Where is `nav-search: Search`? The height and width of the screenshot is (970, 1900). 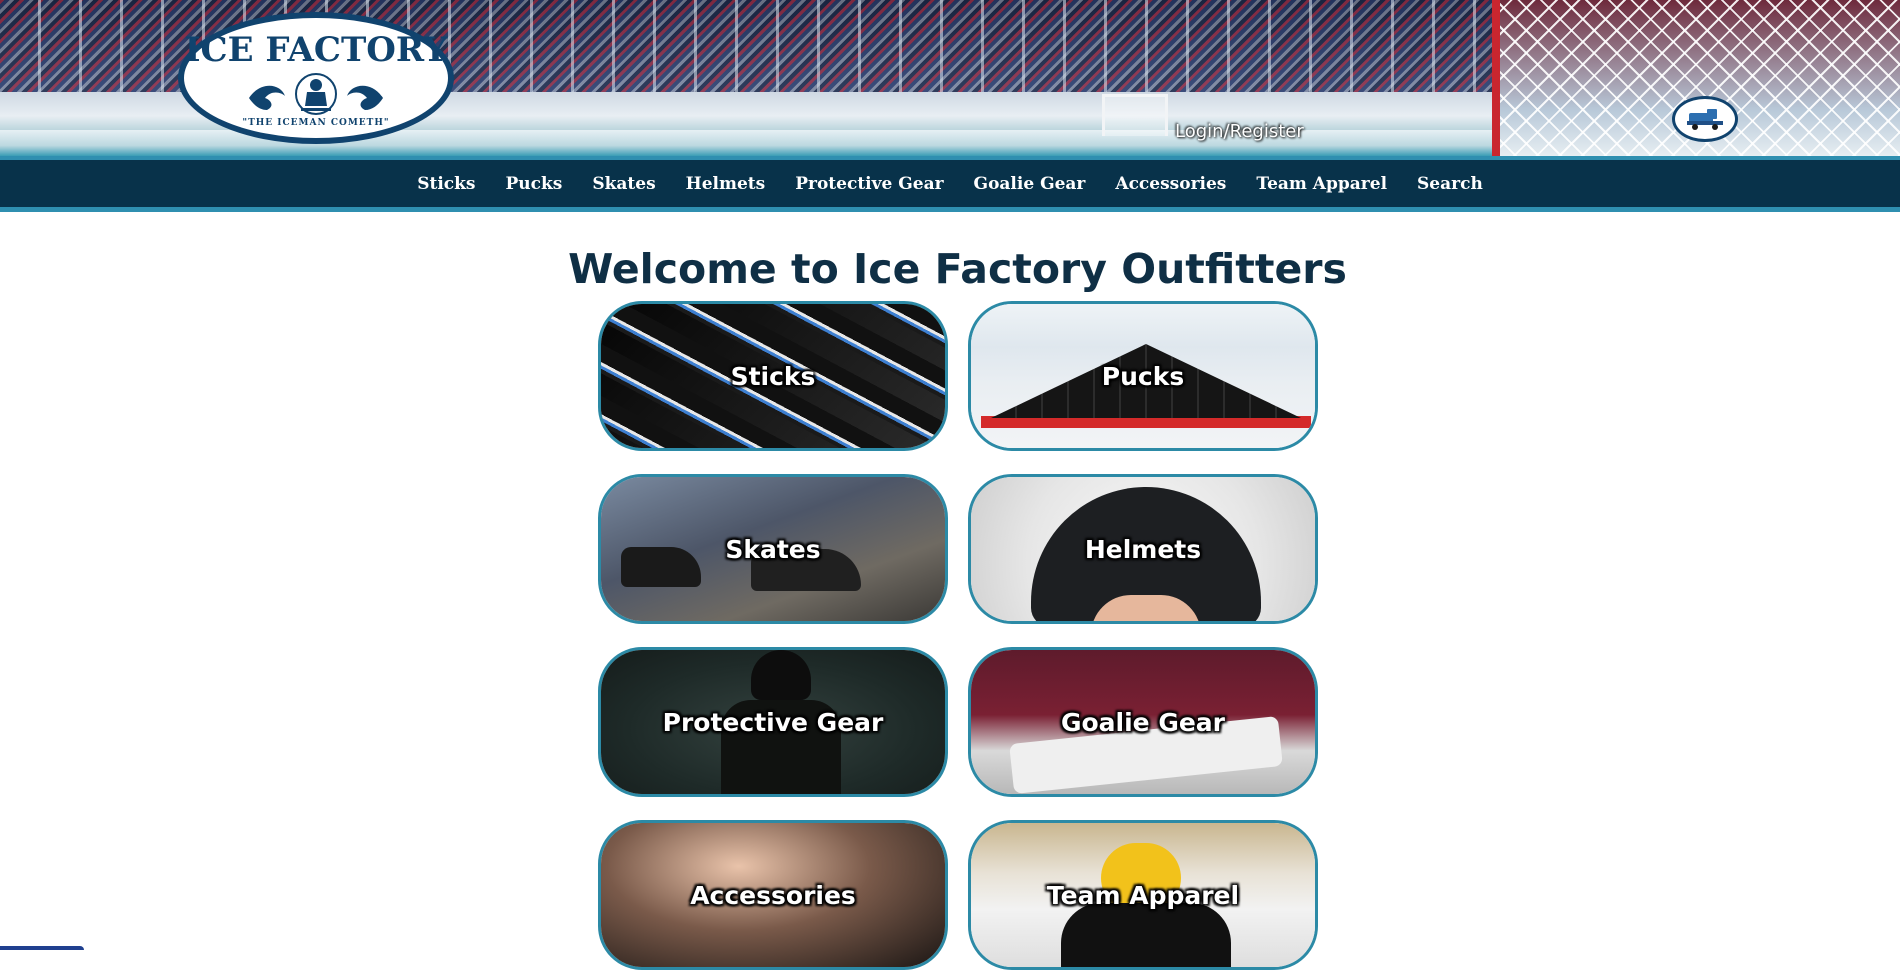
nav-search: Search is located at coordinates (1450, 184).